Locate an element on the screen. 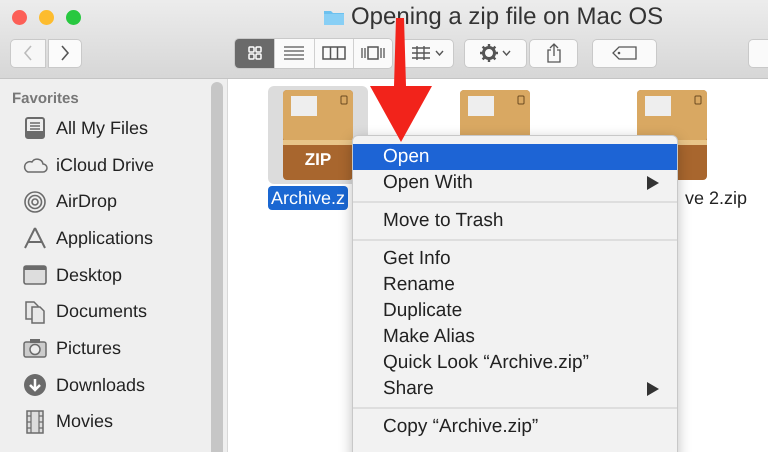  menu-item: Make Alias is located at coordinates (515, 337).